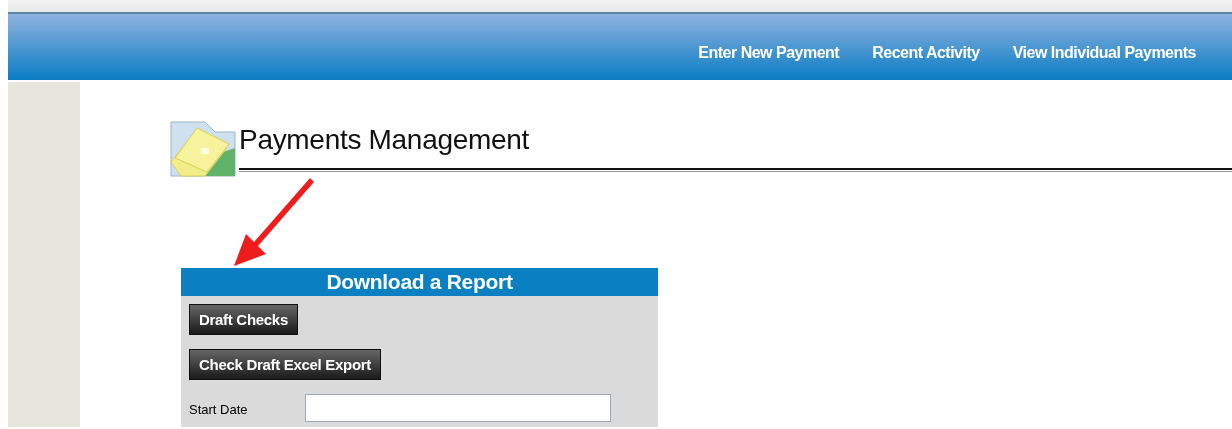  I want to click on page-title: Payments Management, so click(384, 140).